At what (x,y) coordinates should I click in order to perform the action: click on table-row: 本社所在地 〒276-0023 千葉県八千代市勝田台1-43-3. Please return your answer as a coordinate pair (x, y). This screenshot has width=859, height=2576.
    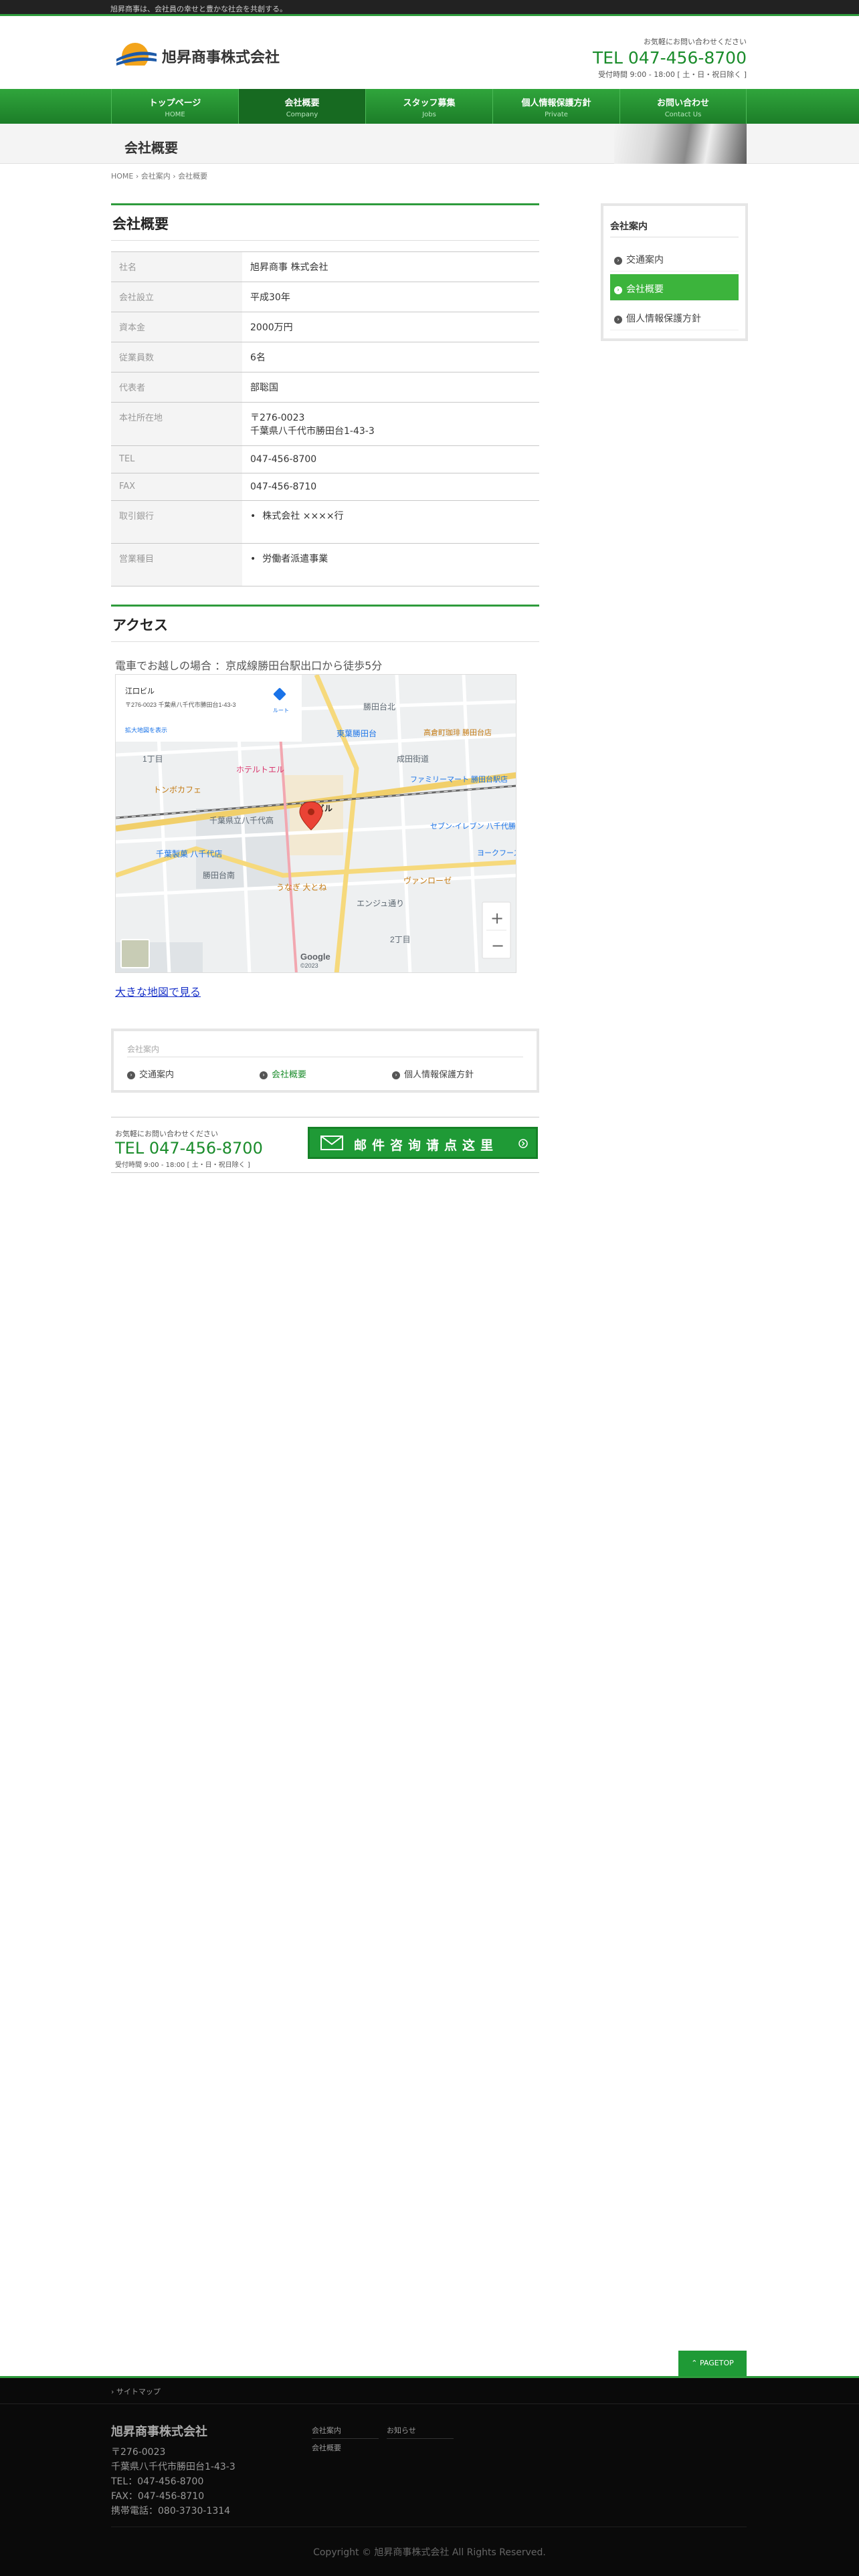
    Looking at the image, I should click on (325, 424).